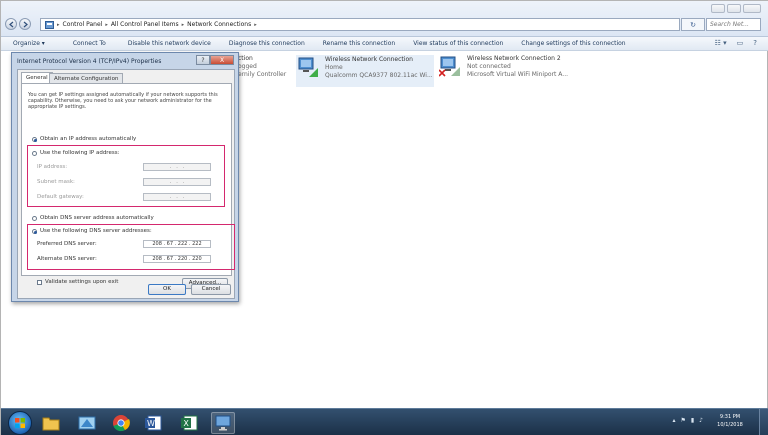  Describe the element at coordinates (177, 197) in the screenshot. I see `default-gateway-field: . . .` at that location.